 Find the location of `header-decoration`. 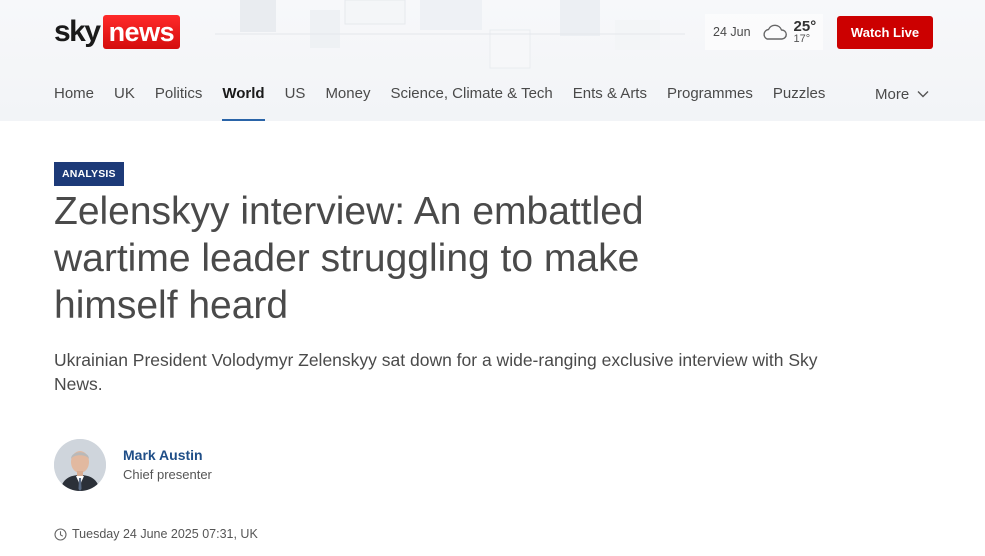

header-decoration is located at coordinates (450, 34).